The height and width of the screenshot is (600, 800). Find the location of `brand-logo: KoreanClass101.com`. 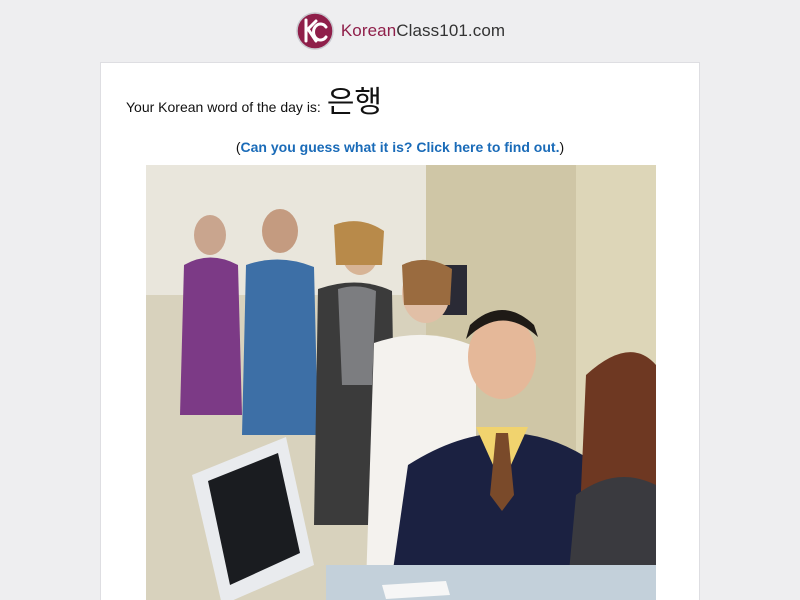

brand-logo: KoreanClass101.com is located at coordinates (400, 31).